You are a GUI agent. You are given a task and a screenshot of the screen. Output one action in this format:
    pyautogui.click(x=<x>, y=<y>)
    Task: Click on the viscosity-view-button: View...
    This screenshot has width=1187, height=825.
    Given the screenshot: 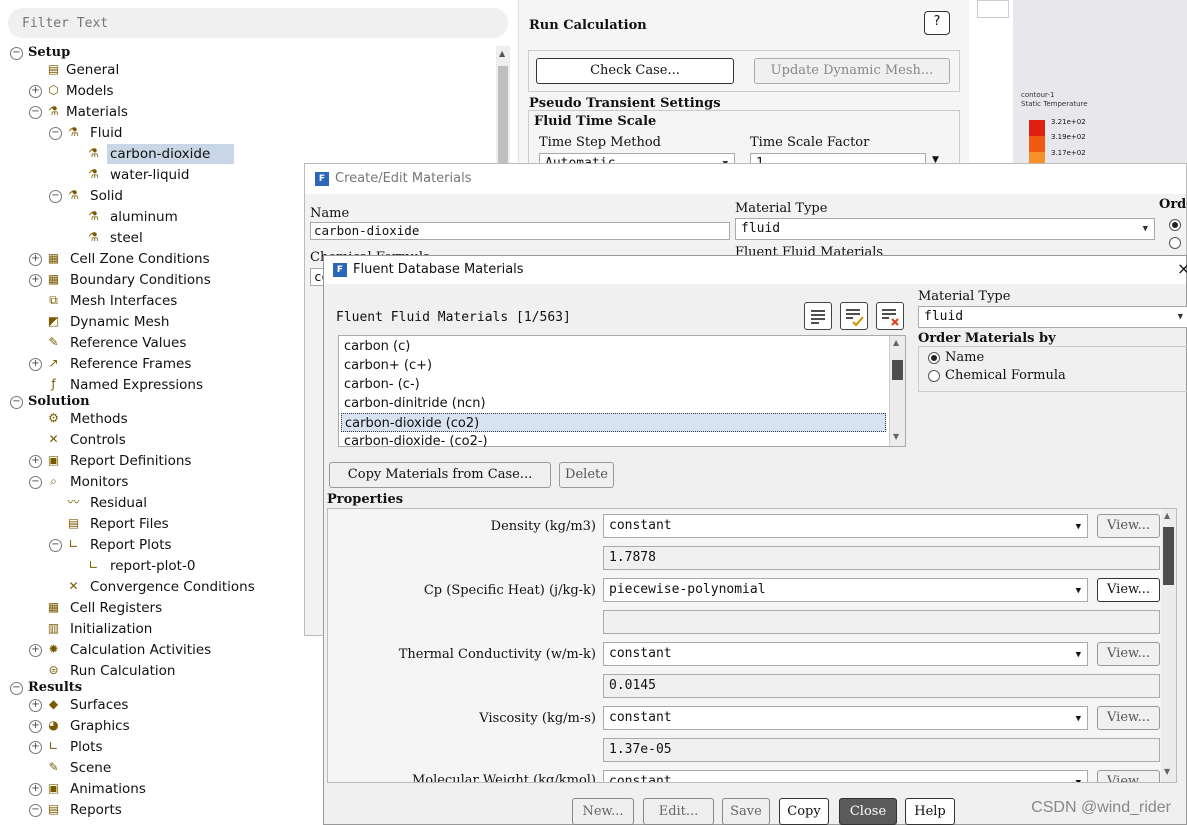 What is the action you would take?
    pyautogui.click(x=1128, y=718)
    